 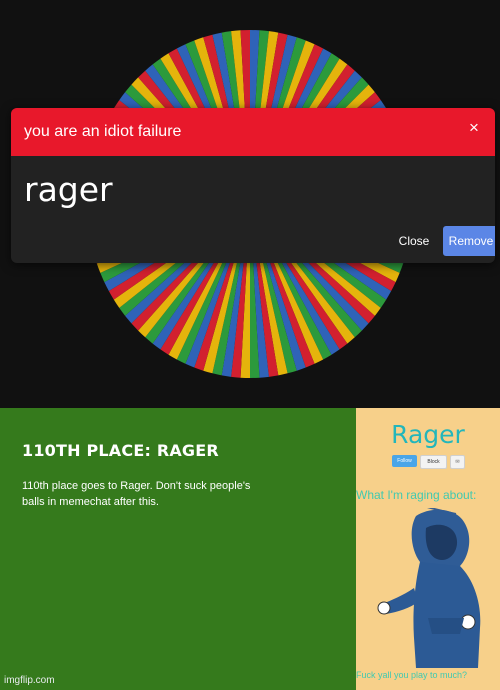 I want to click on modal-title: you are an idiot failure, so click(x=103, y=131).